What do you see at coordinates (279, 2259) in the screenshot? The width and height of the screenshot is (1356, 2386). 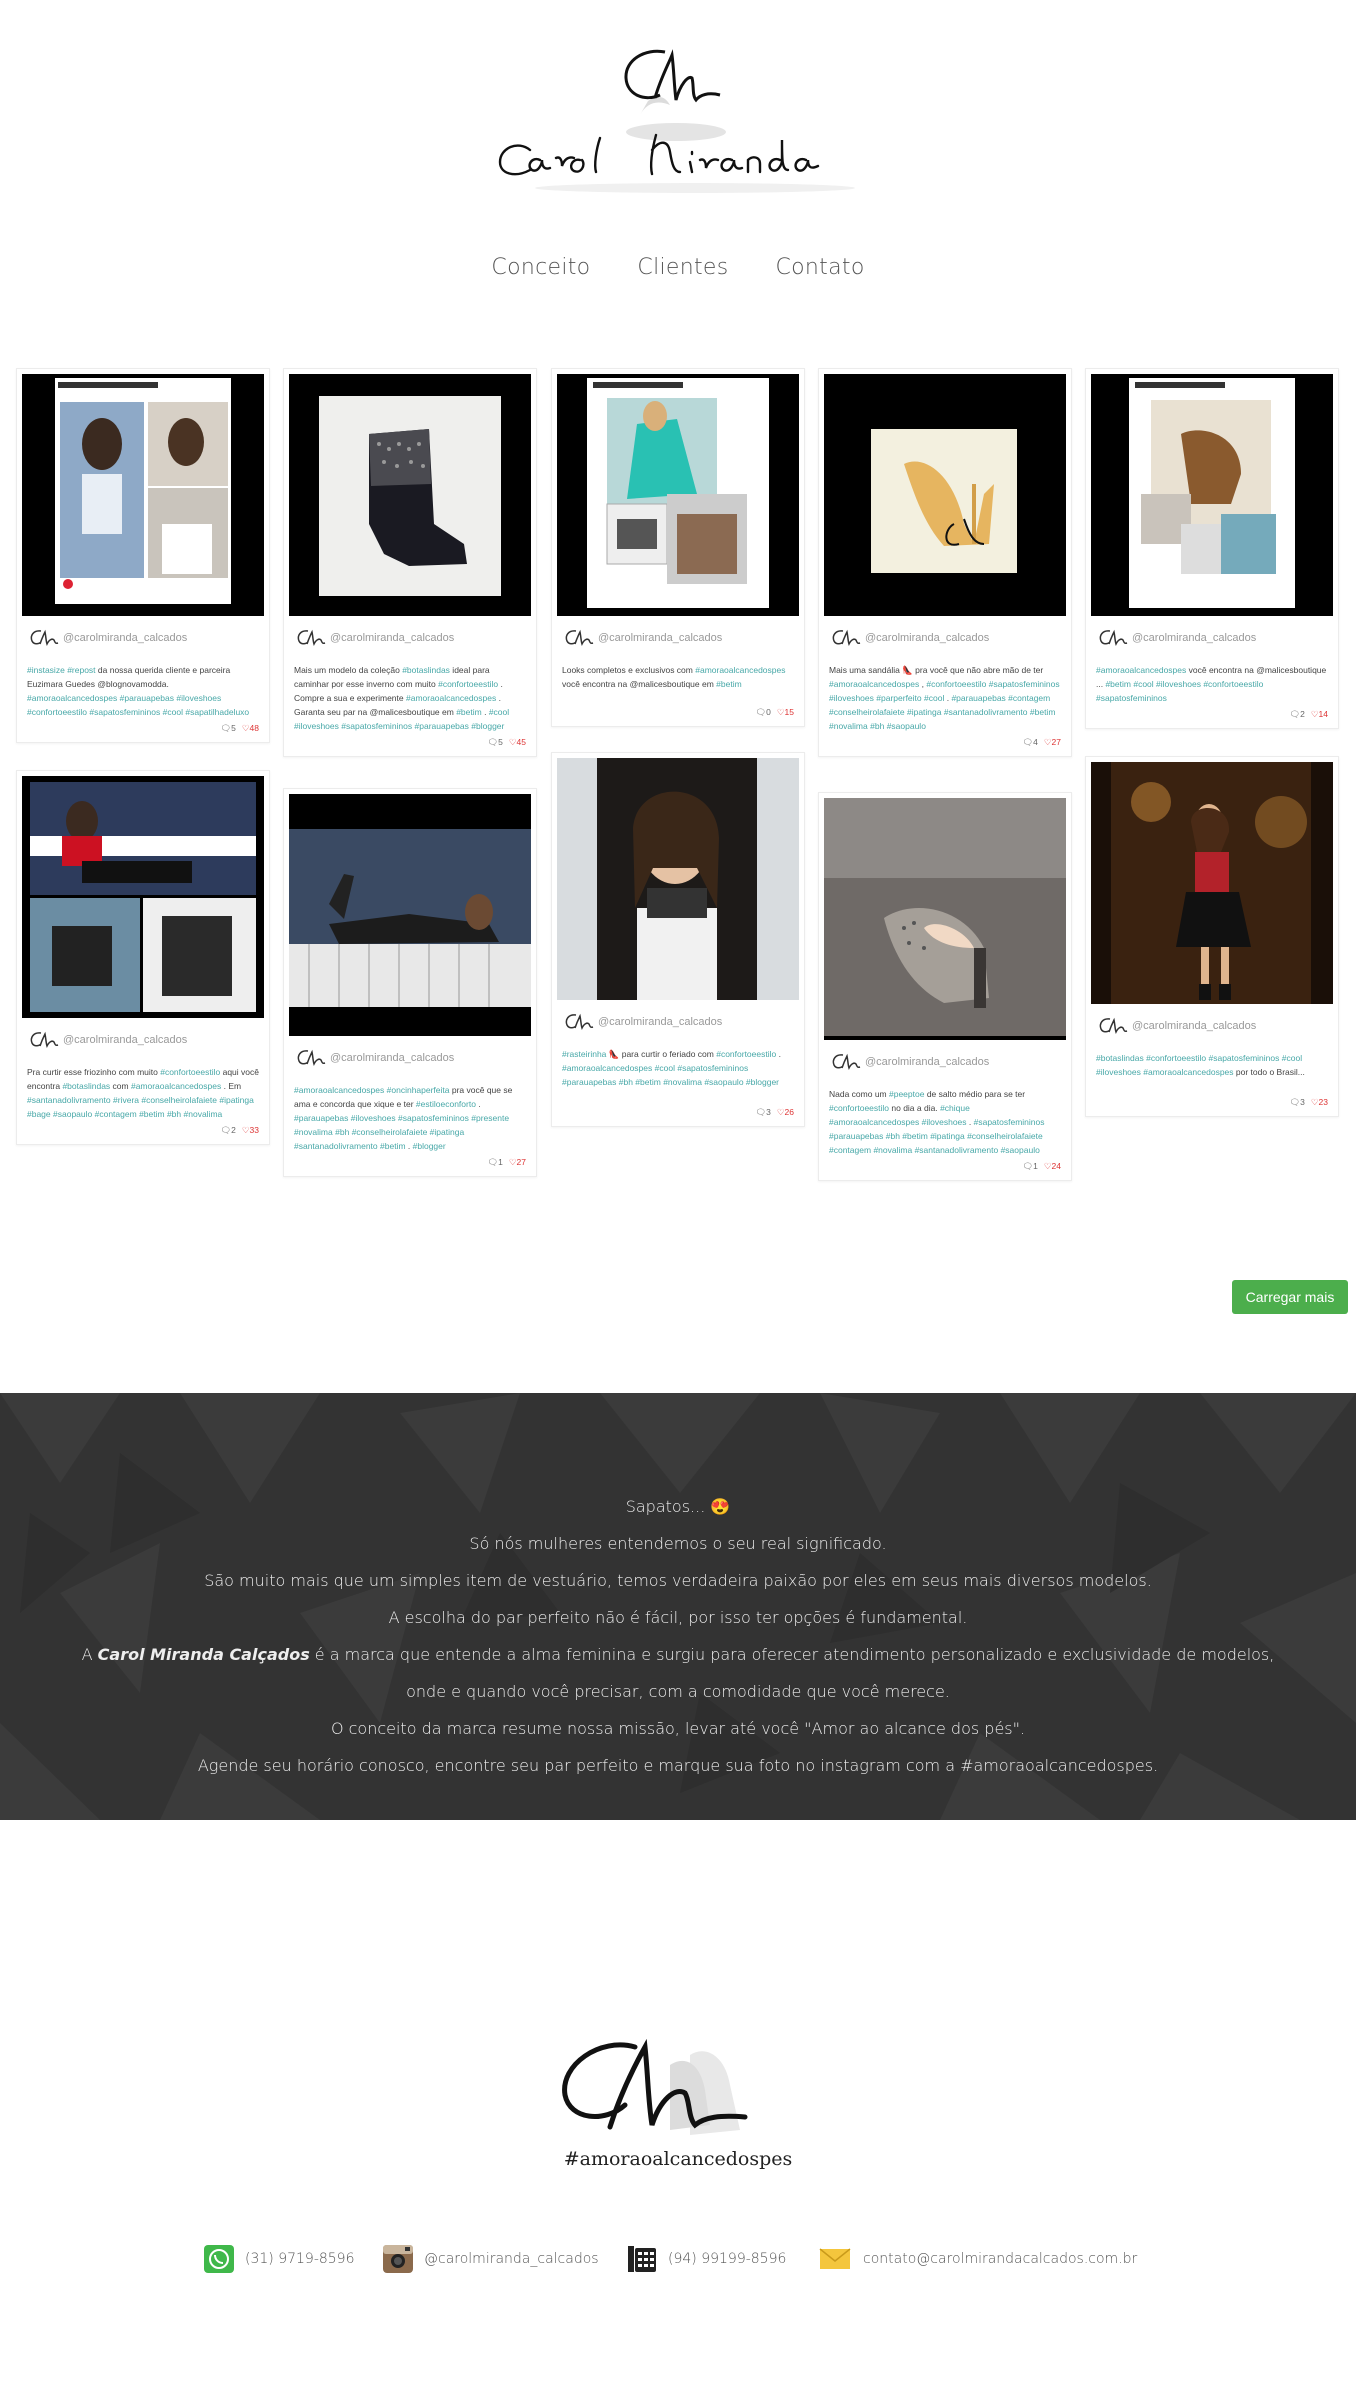 I see `contact-whatsapp: (31) 9719-8596` at bounding box center [279, 2259].